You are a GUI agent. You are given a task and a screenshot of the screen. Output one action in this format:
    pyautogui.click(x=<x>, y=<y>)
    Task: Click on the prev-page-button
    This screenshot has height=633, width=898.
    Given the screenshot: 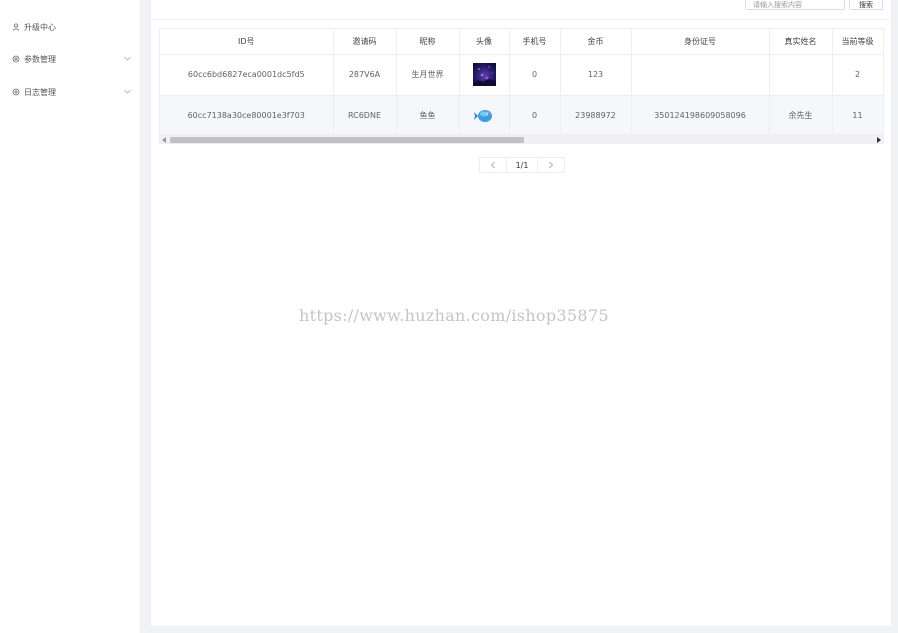 What is the action you would take?
    pyautogui.click(x=493, y=165)
    